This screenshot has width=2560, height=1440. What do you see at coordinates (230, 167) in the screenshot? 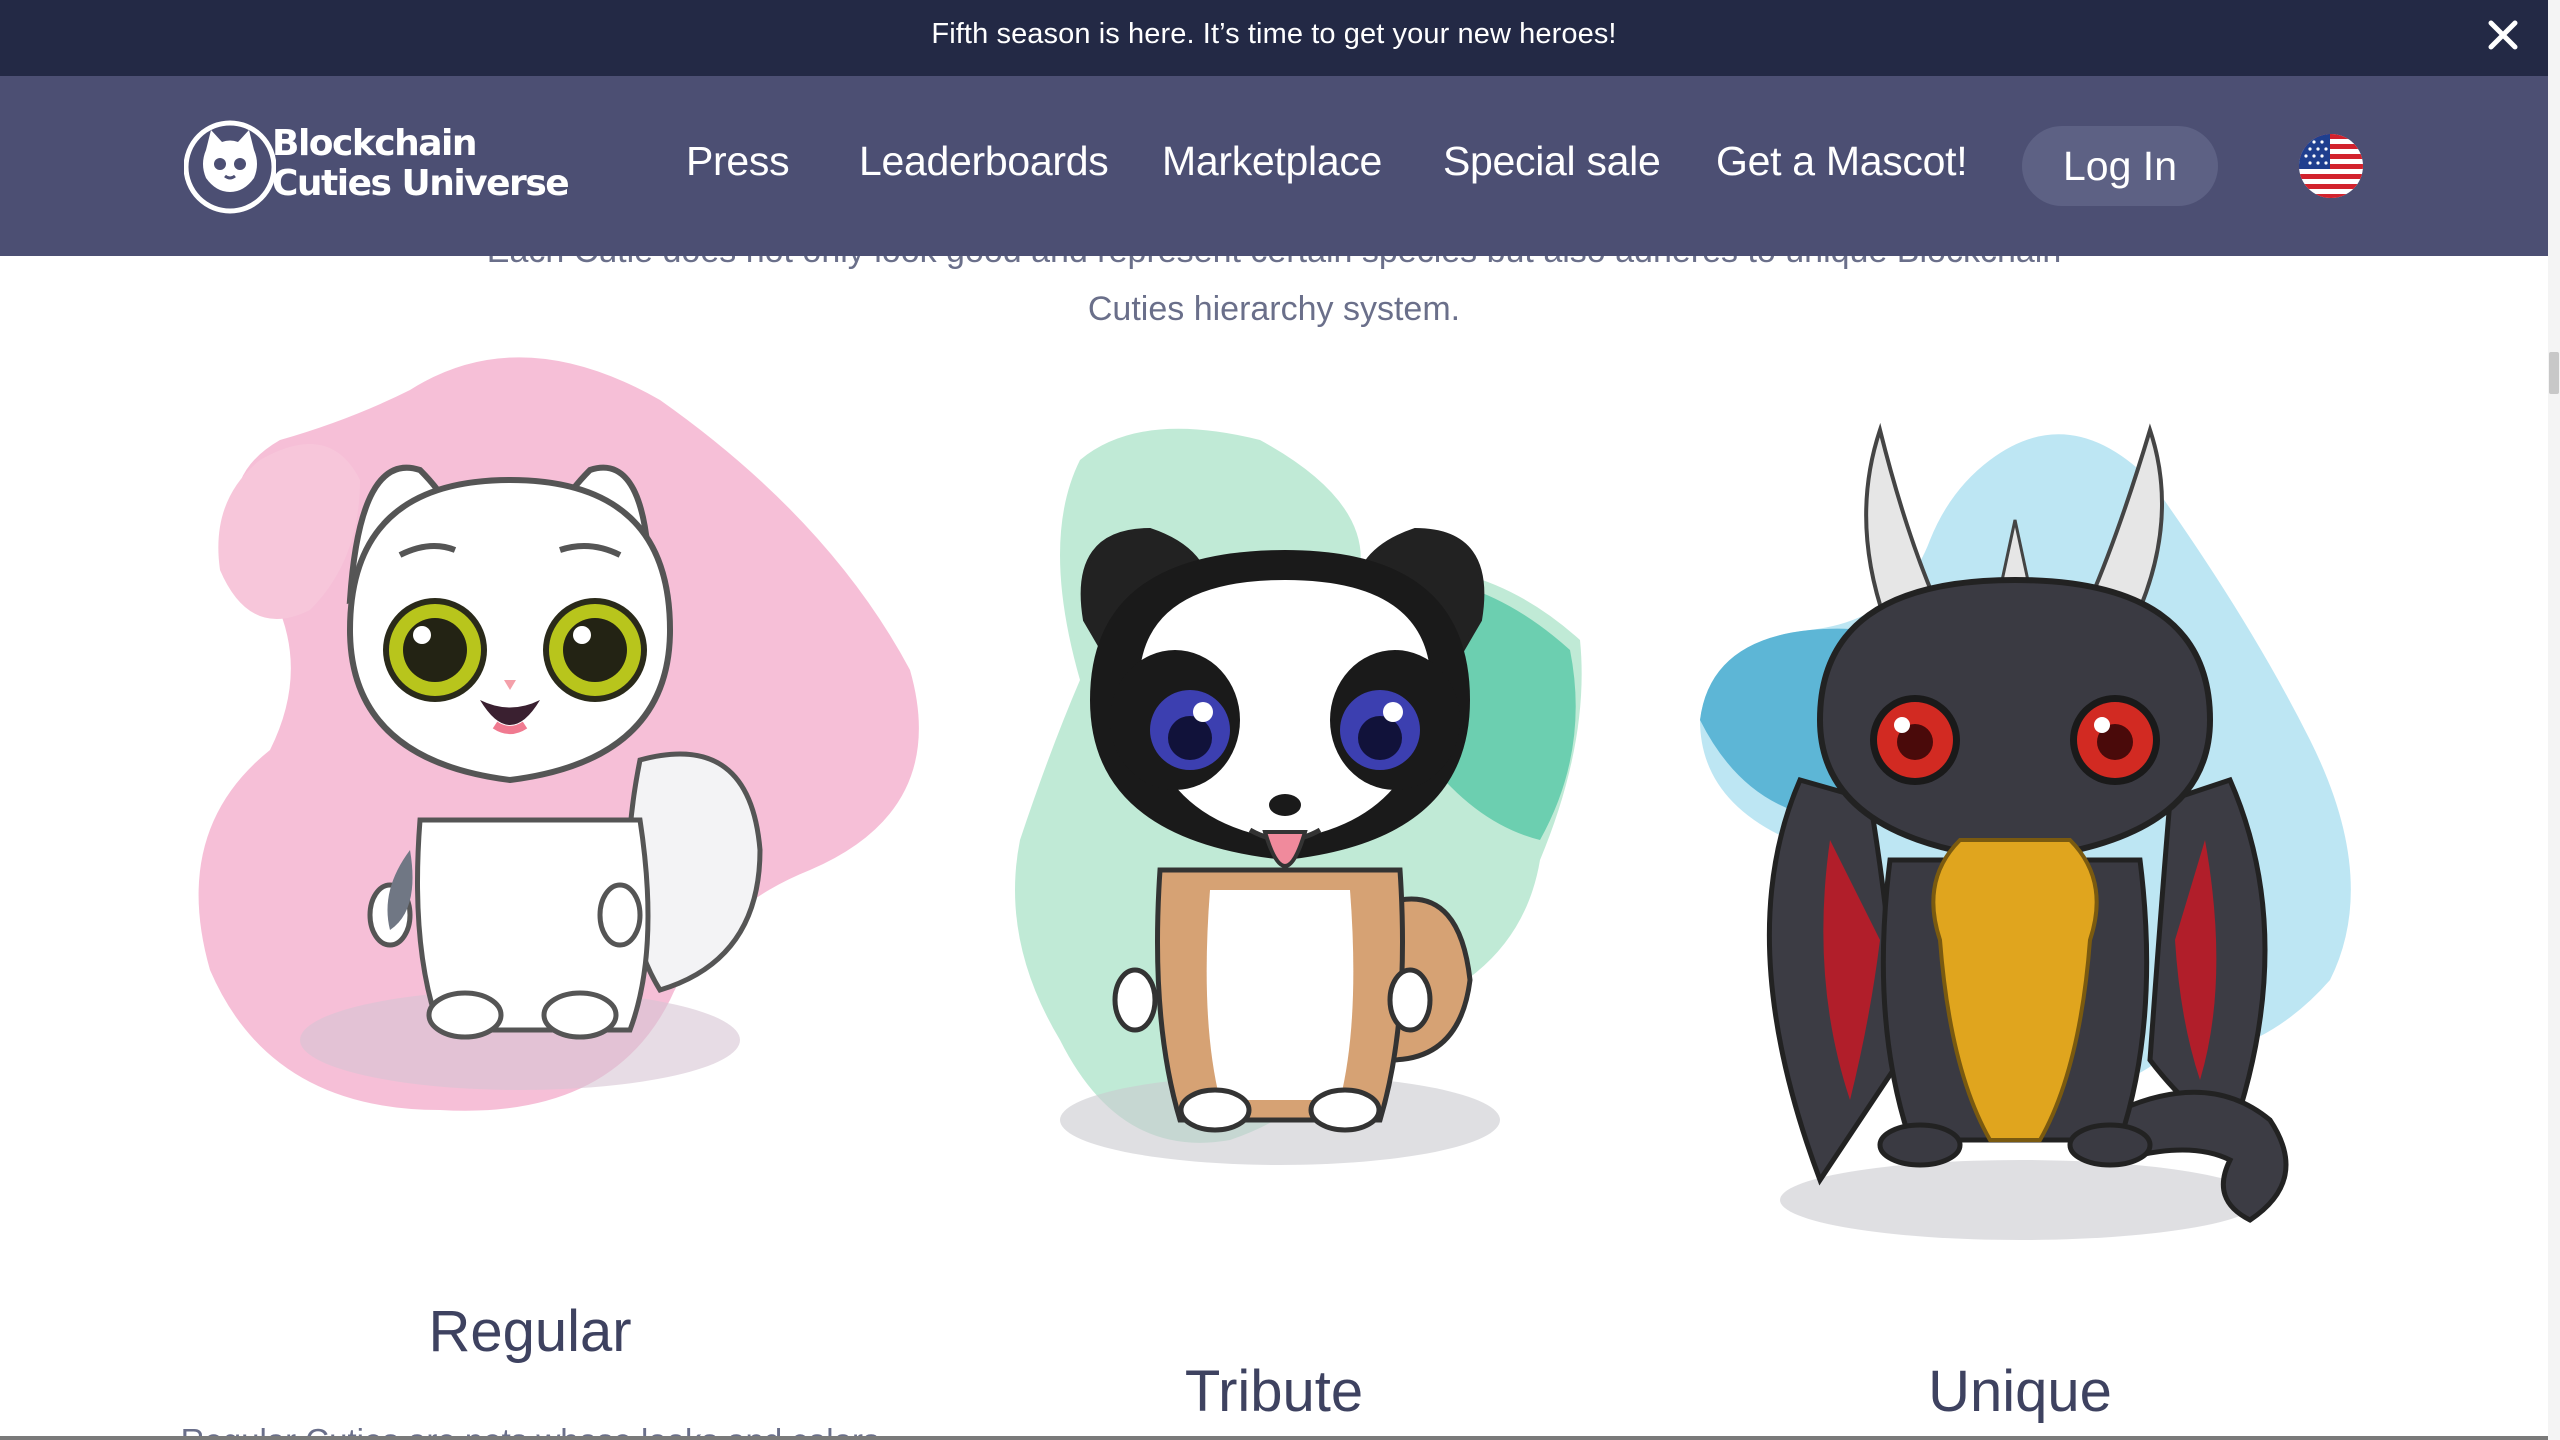
I see `logo-cat-icon` at bounding box center [230, 167].